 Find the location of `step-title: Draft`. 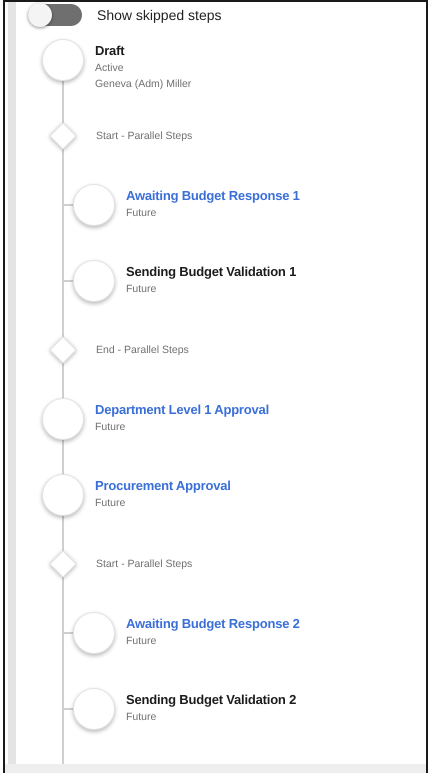

step-title: Draft is located at coordinates (110, 50).